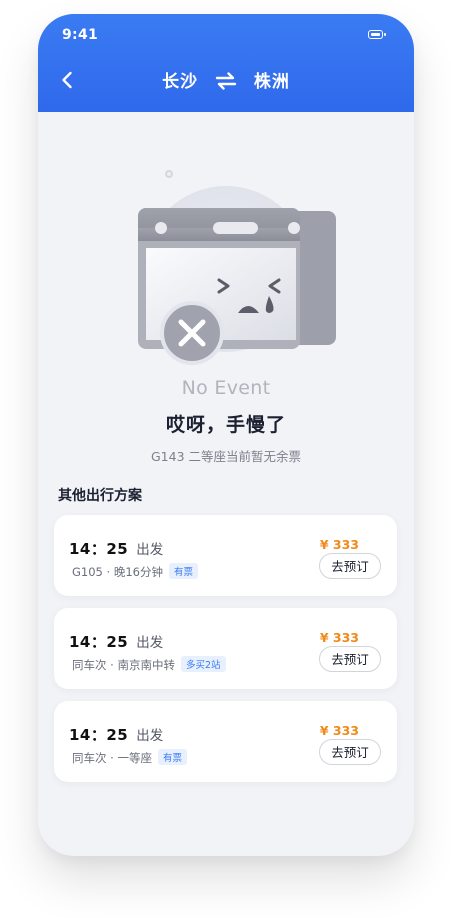 The height and width of the screenshot is (918, 451). I want to click on option-card: 14：25 出发 同车次 · 南京南中转 多买2站 ¥ 333 去预订, so click(225, 648).